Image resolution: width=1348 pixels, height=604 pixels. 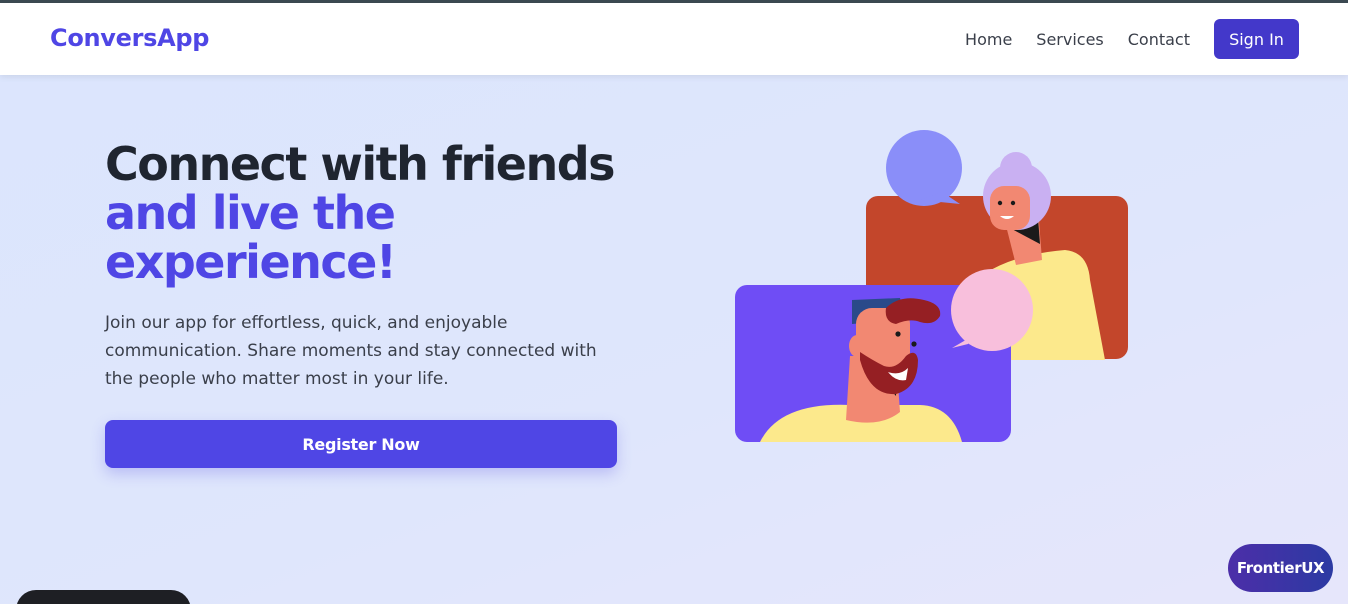 What do you see at coordinates (1159, 39) in the screenshot?
I see `nav-link-contact: Contact` at bounding box center [1159, 39].